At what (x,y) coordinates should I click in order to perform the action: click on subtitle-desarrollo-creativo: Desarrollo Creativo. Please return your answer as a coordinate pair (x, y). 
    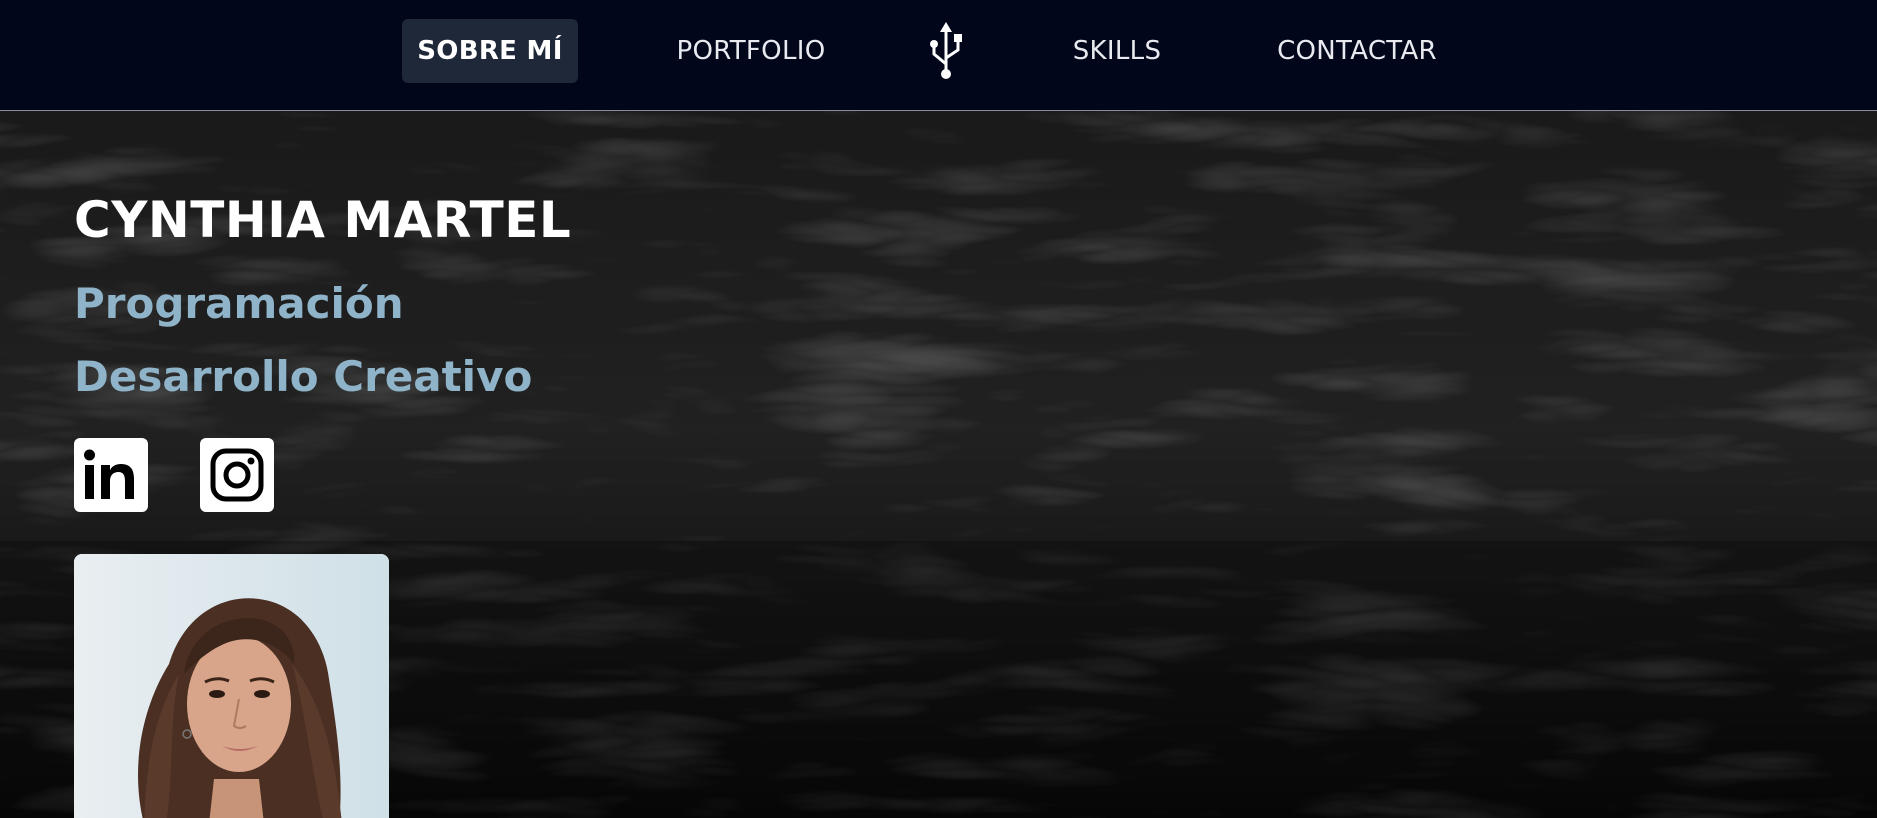
    Looking at the image, I should click on (303, 376).